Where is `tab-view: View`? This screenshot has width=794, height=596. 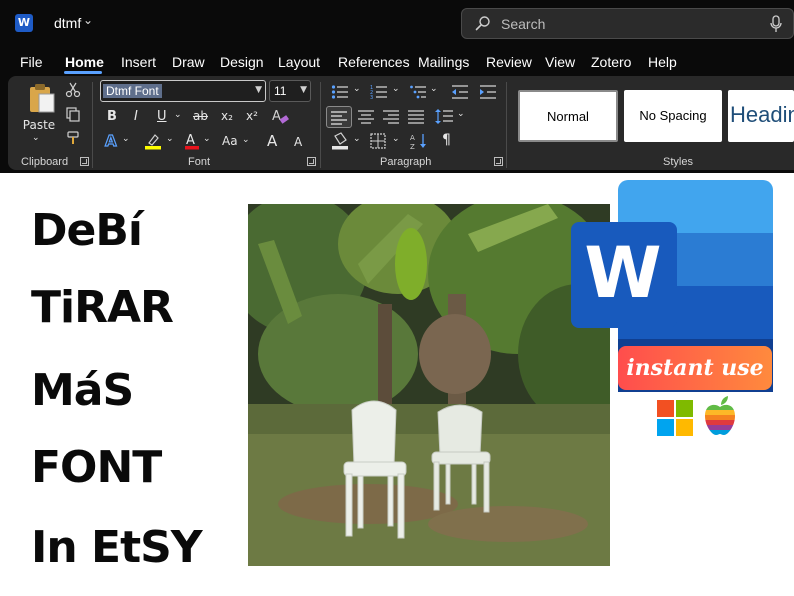 tab-view: View is located at coordinates (560, 62).